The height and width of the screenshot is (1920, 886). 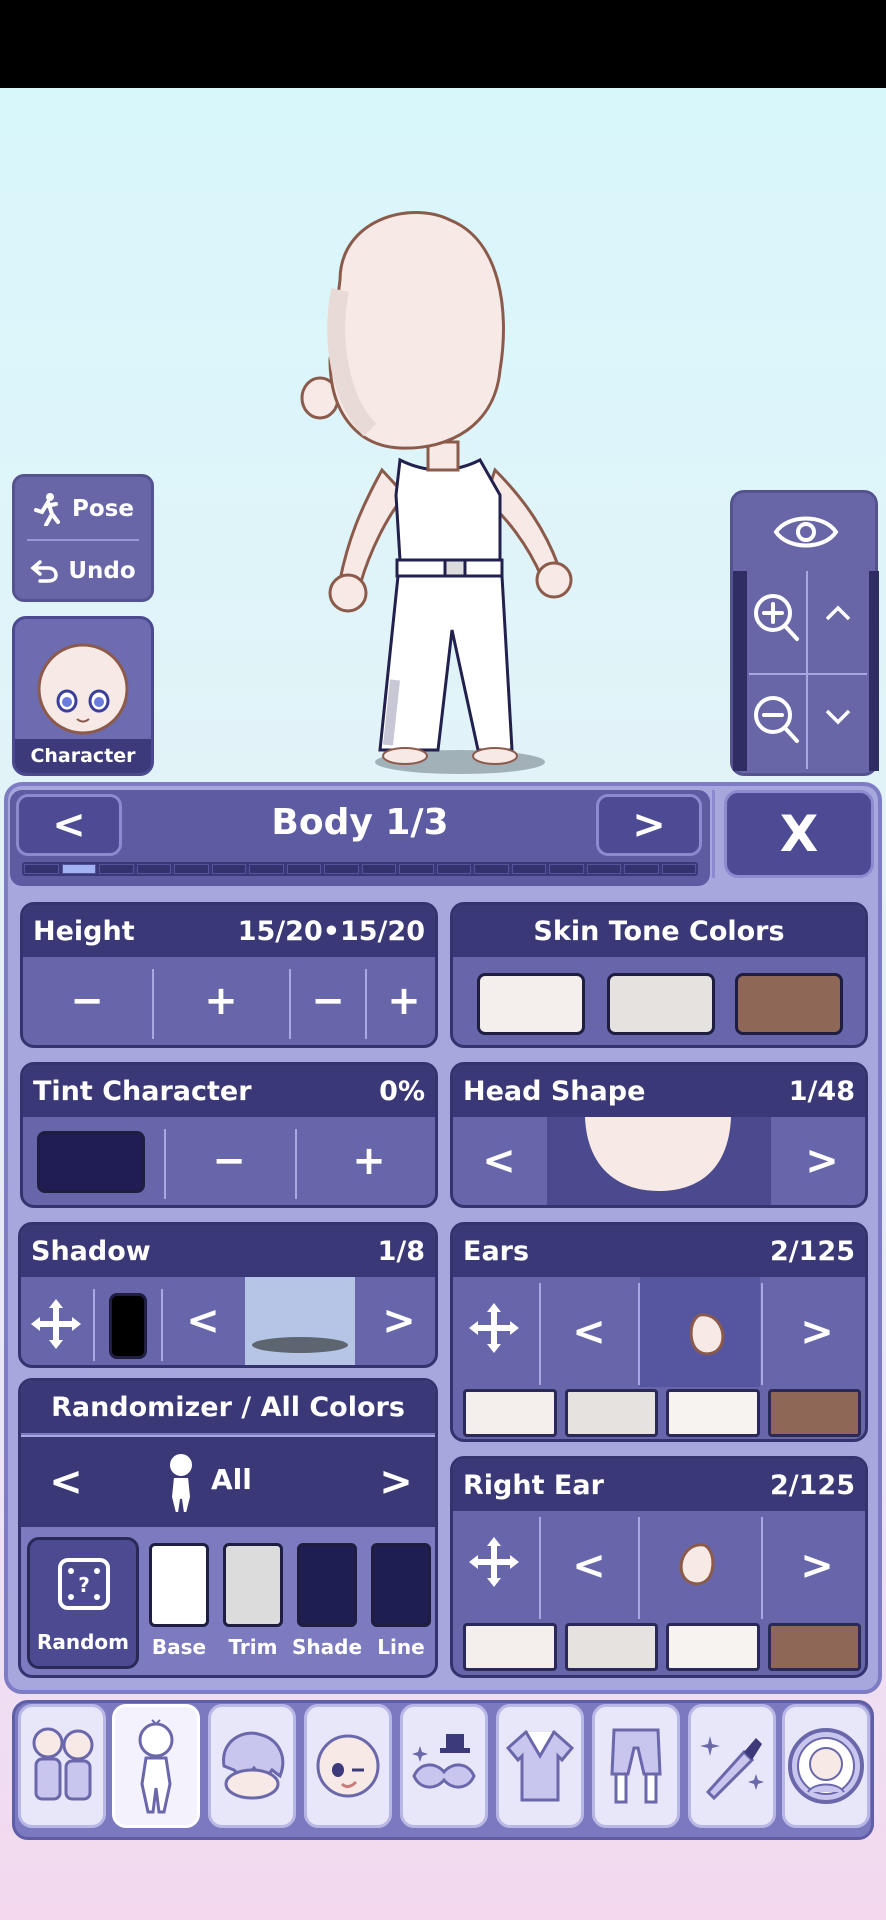 What do you see at coordinates (327, 1585) in the screenshot?
I see `randomizer-swatch-shade` at bounding box center [327, 1585].